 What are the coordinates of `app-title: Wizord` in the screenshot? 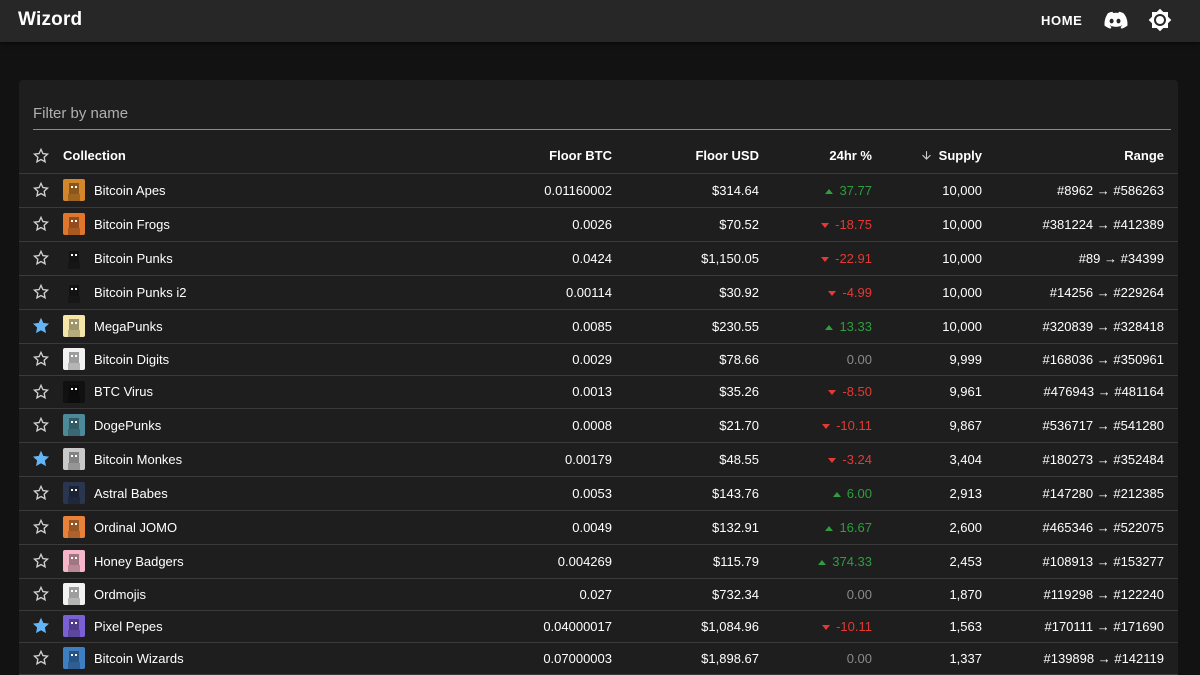 It's located at (50, 20).